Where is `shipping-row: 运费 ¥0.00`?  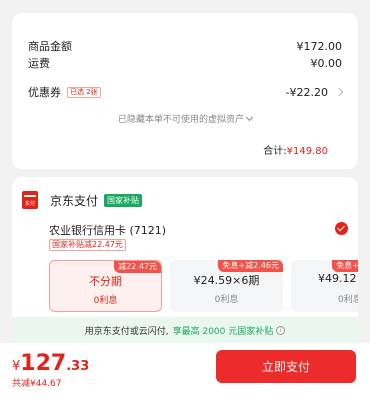
shipping-row: 运费 ¥0.00 is located at coordinates (185, 63).